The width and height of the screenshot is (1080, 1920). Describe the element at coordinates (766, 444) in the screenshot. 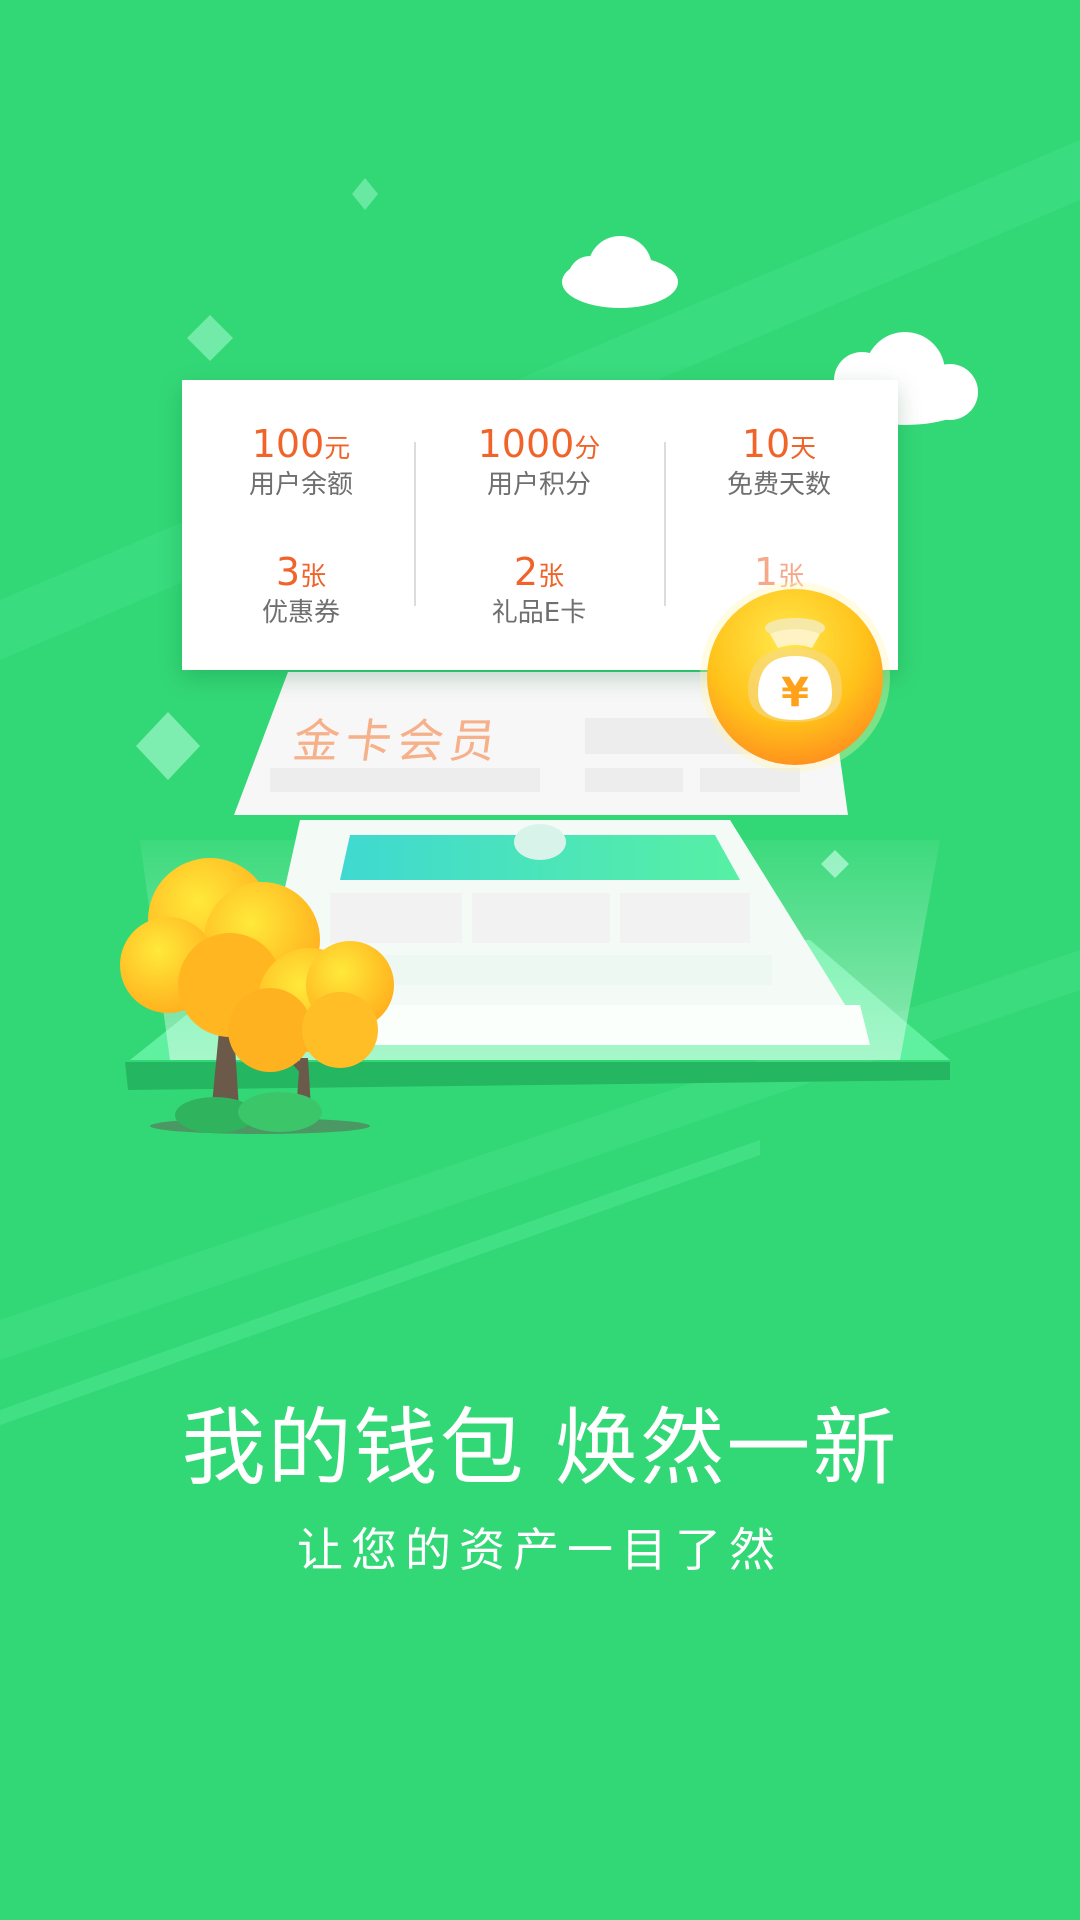

I see `stat-value: 10` at that location.